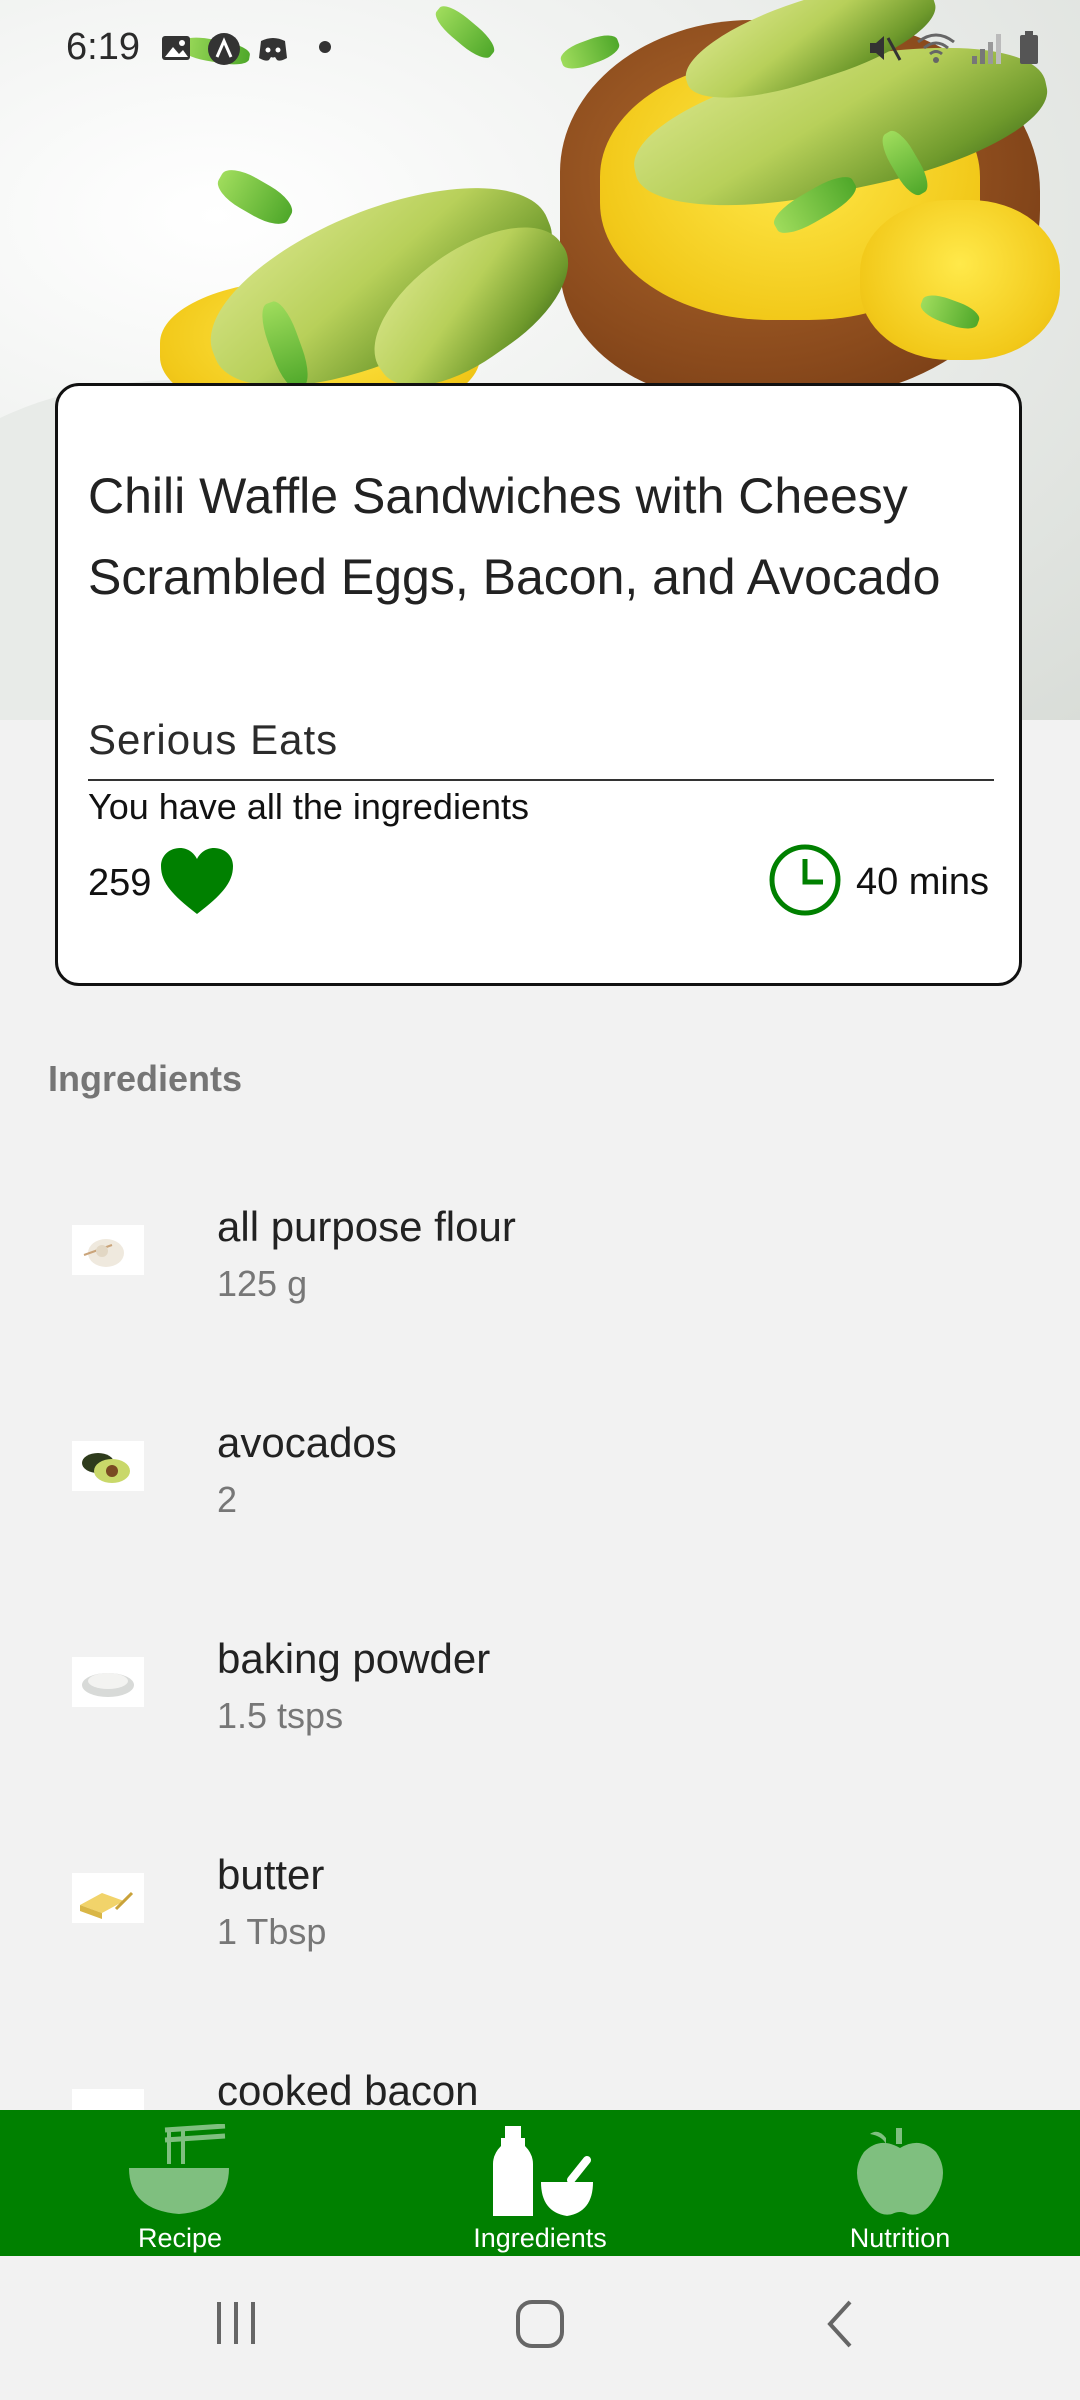 The height and width of the screenshot is (2400, 1080). Describe the element at coordinates (120, 883) in the screenshot. I see `likes-count: 259` at that location.